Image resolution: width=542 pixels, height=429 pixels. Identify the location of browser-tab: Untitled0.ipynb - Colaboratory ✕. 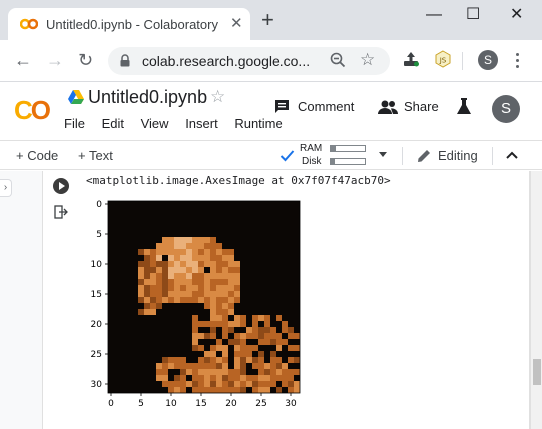
(129, 24).